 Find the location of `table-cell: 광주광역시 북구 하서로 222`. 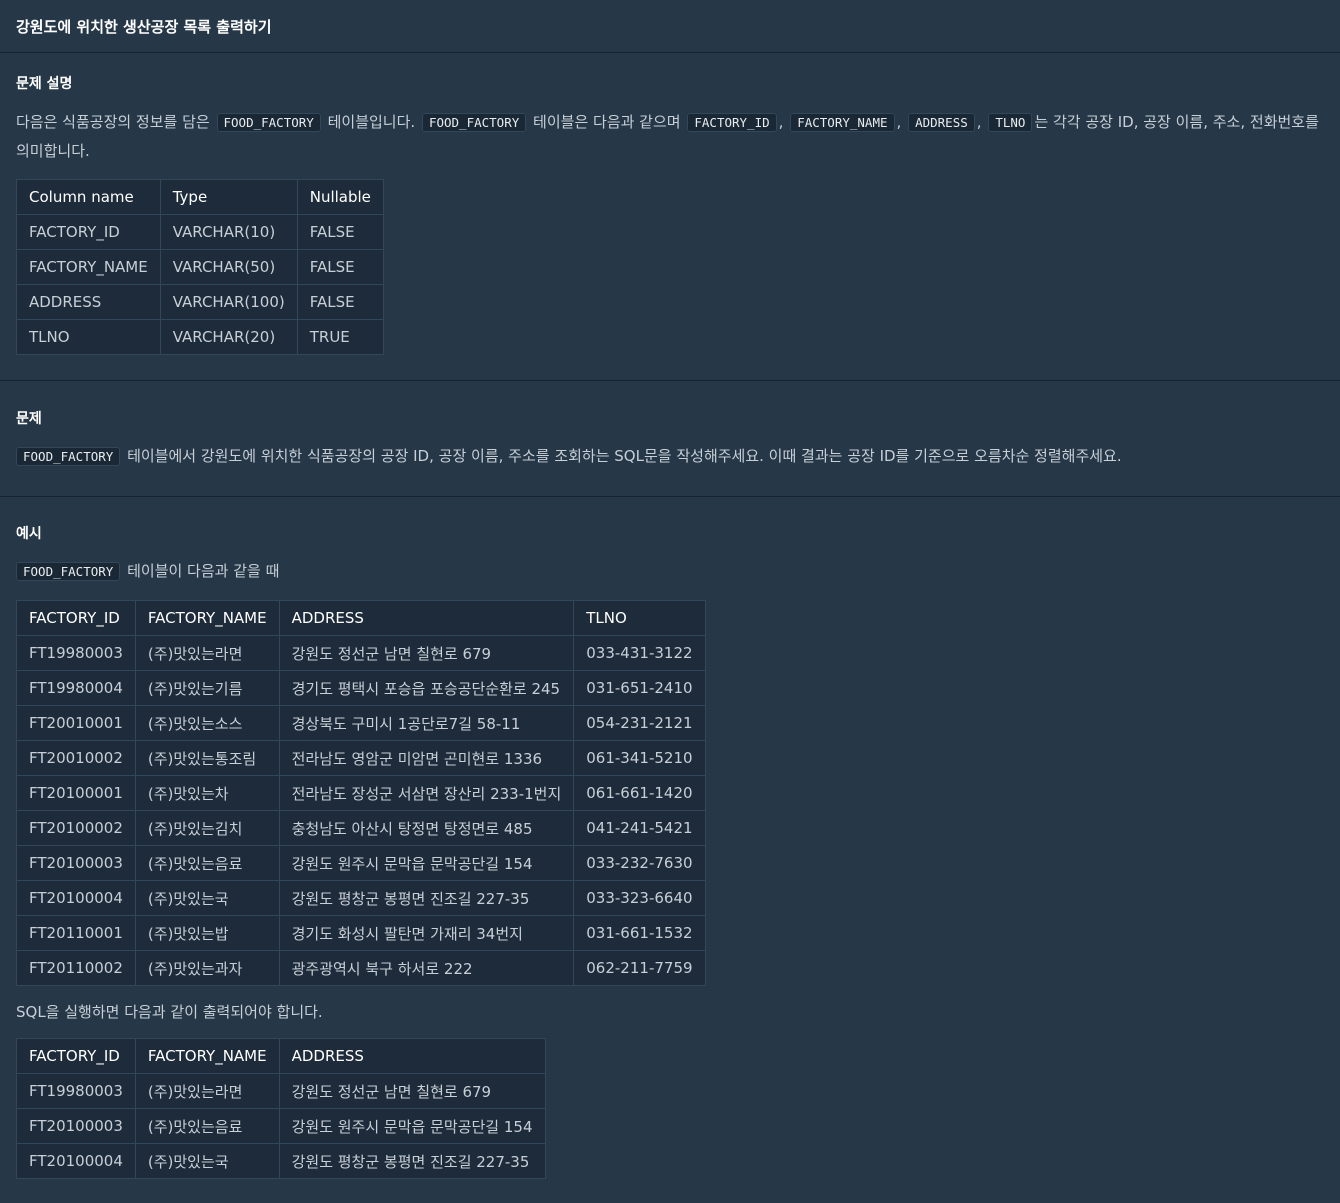

table-cell: 광주광역시 북구 하서로 222 is located at coordinates (426, 968).